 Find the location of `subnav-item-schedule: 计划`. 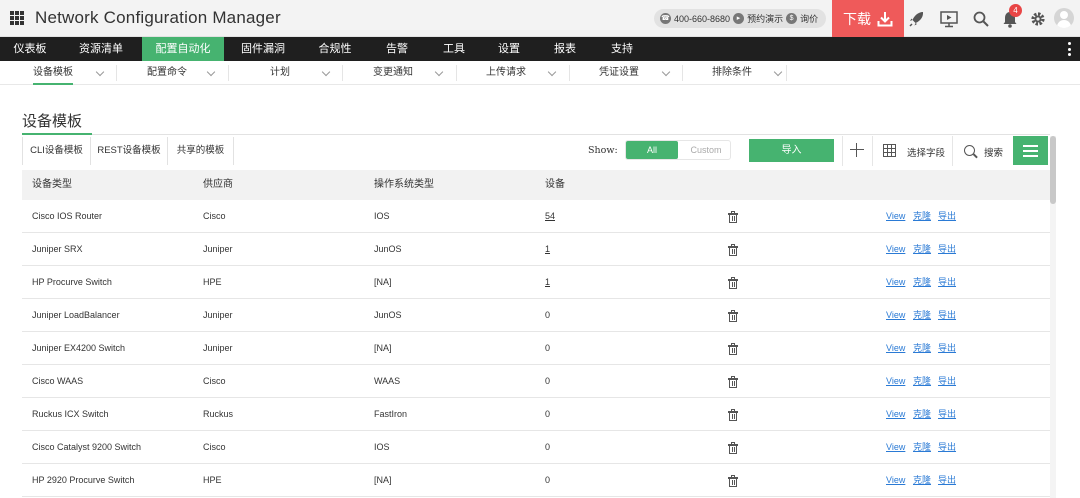

subnav-item-schedule: 计划 is located at coordinates (280, 73).